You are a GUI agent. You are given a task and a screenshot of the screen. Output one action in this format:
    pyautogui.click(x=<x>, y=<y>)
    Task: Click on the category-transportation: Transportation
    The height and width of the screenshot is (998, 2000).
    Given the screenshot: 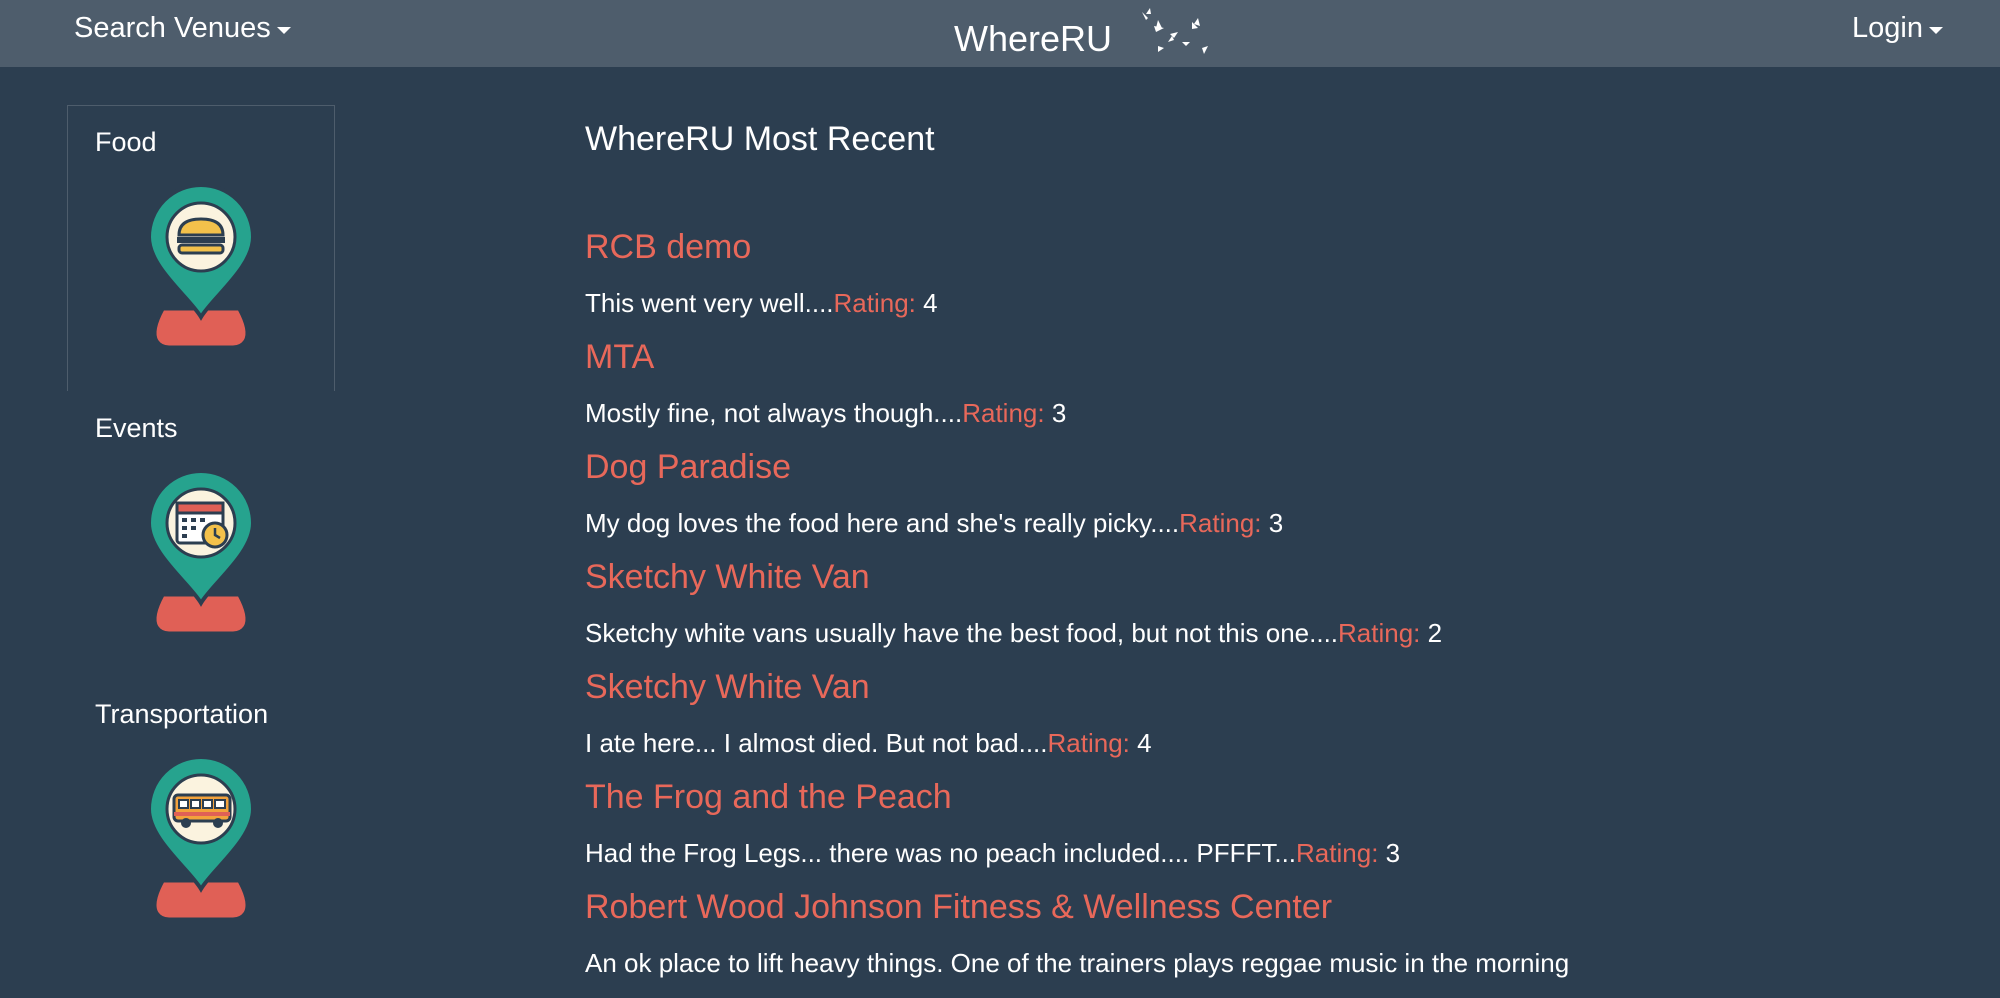 What is the action you would take?
    pyautogui.click(x=201, y=820)
    